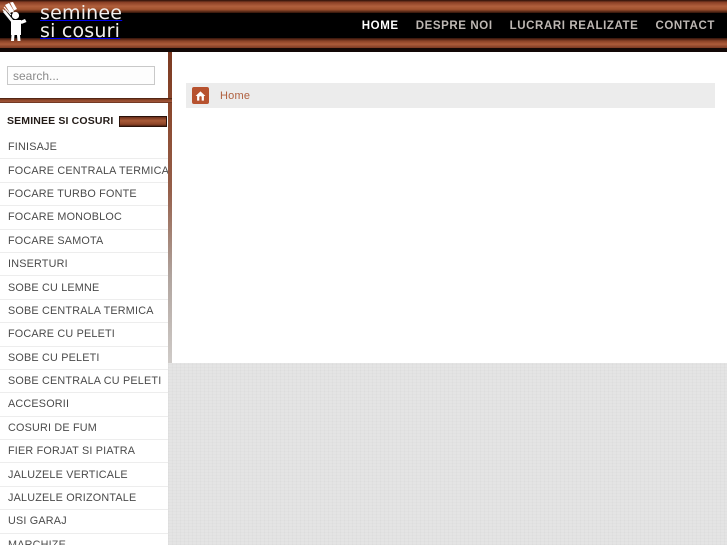 This screenshot has height=545, width=727. I want to click on sidebar-item-accesorii: ACCESORII, so click(84, 405).